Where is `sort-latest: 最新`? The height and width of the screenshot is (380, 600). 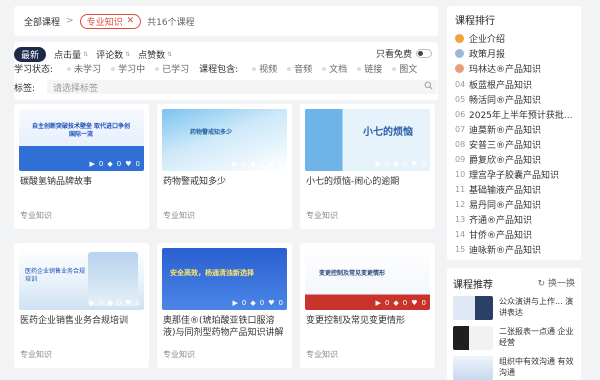 sort-latest: 最新 is located at coordinates (30, 54).